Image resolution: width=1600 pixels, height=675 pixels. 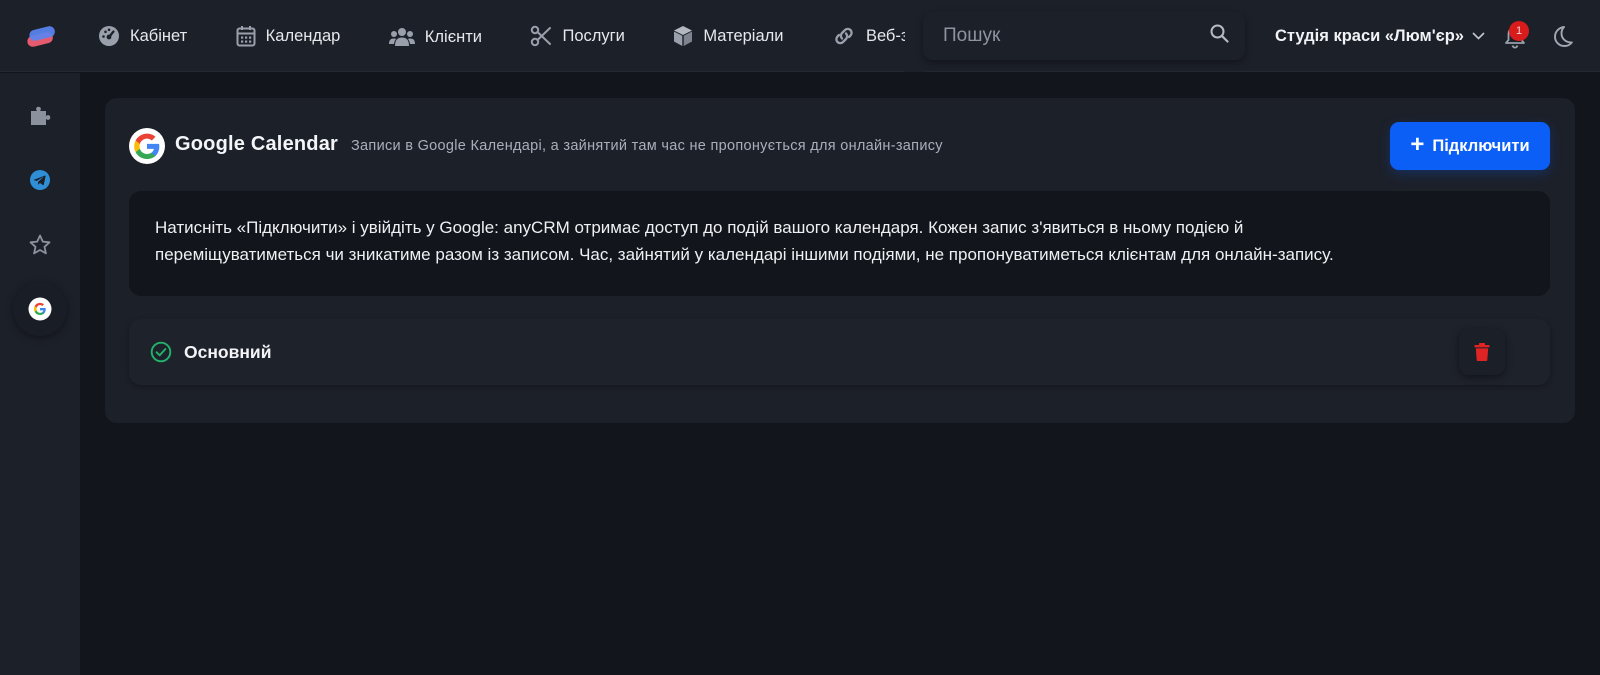 What do you see at coordinates (915, 36) in the screenshot?
I see `nav-overflow-mask` at bounding box center [915, 36].